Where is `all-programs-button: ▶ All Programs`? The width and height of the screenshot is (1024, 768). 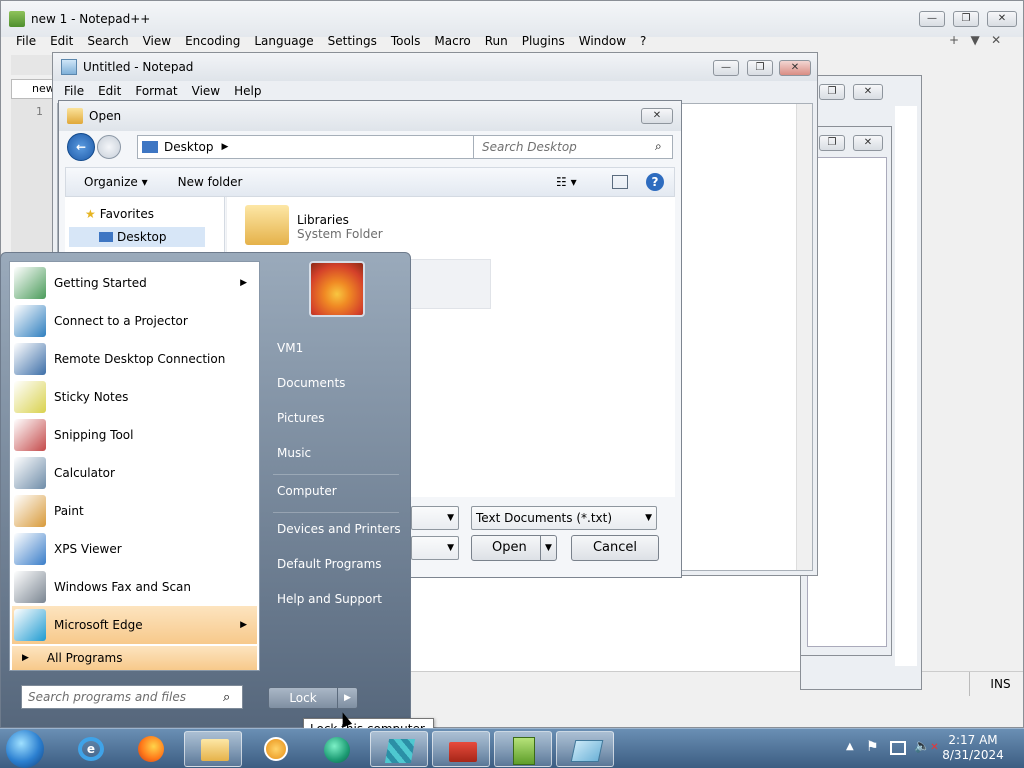
all-programs-button: ▶ All Programs is located at coordinates (134, 658).